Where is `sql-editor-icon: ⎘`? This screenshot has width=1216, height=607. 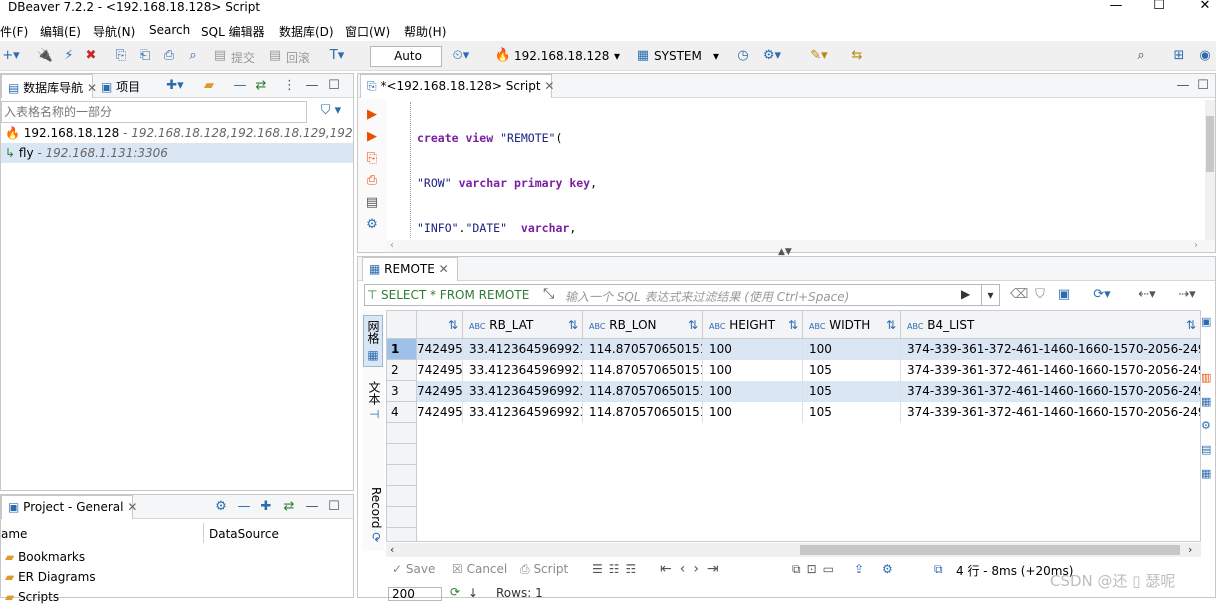 sql-editor-icon: ⎘ is located at coordinates (121, 56).